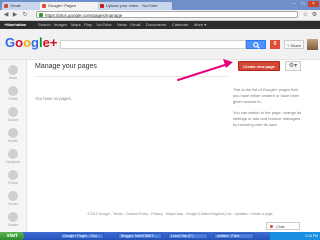  I want to click on annotation-arrow, so click(205, 70).